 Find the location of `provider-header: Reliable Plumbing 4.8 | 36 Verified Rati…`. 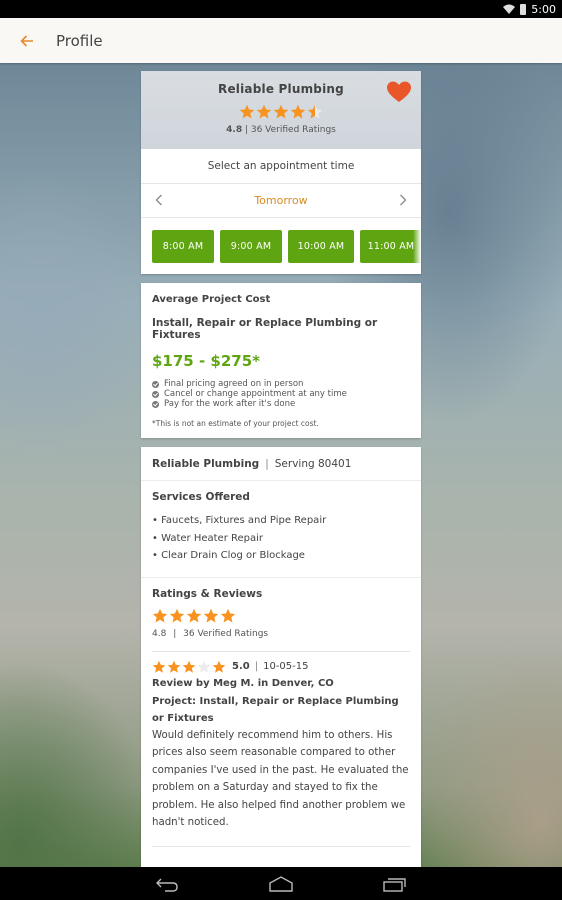

provider-header: Reliable Plumbing 4.8 | 36 Verified Rati… is located at coordinates (281, 110).